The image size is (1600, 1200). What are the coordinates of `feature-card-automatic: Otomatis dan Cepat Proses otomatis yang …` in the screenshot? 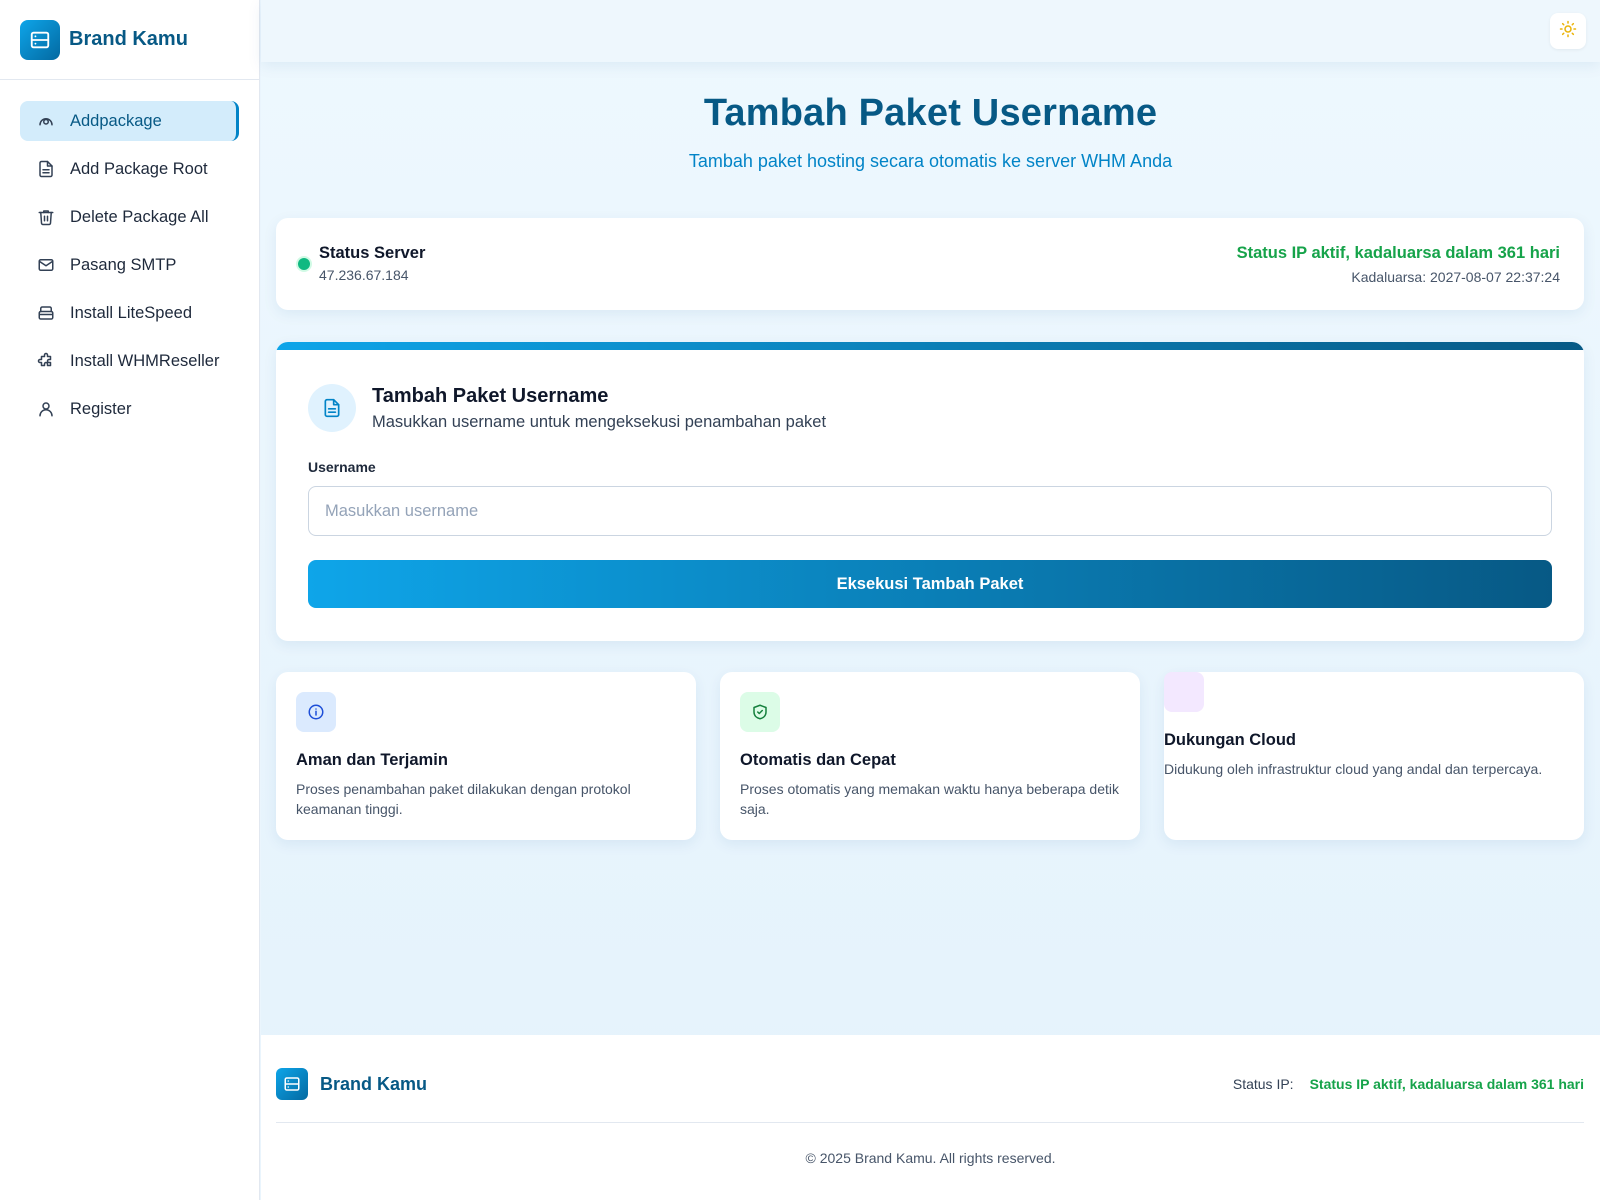 It's located at (930, 756).